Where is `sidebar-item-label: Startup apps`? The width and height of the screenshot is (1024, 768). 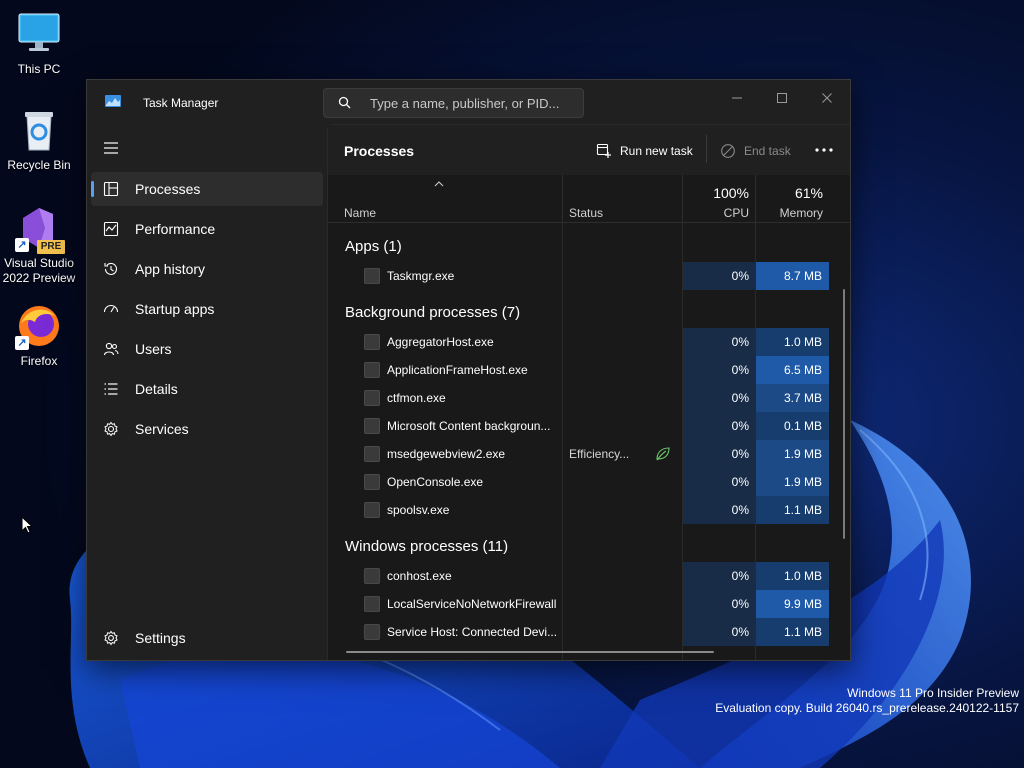 sidebar-item-label: Startup apps is located at coordinates (175, 309).